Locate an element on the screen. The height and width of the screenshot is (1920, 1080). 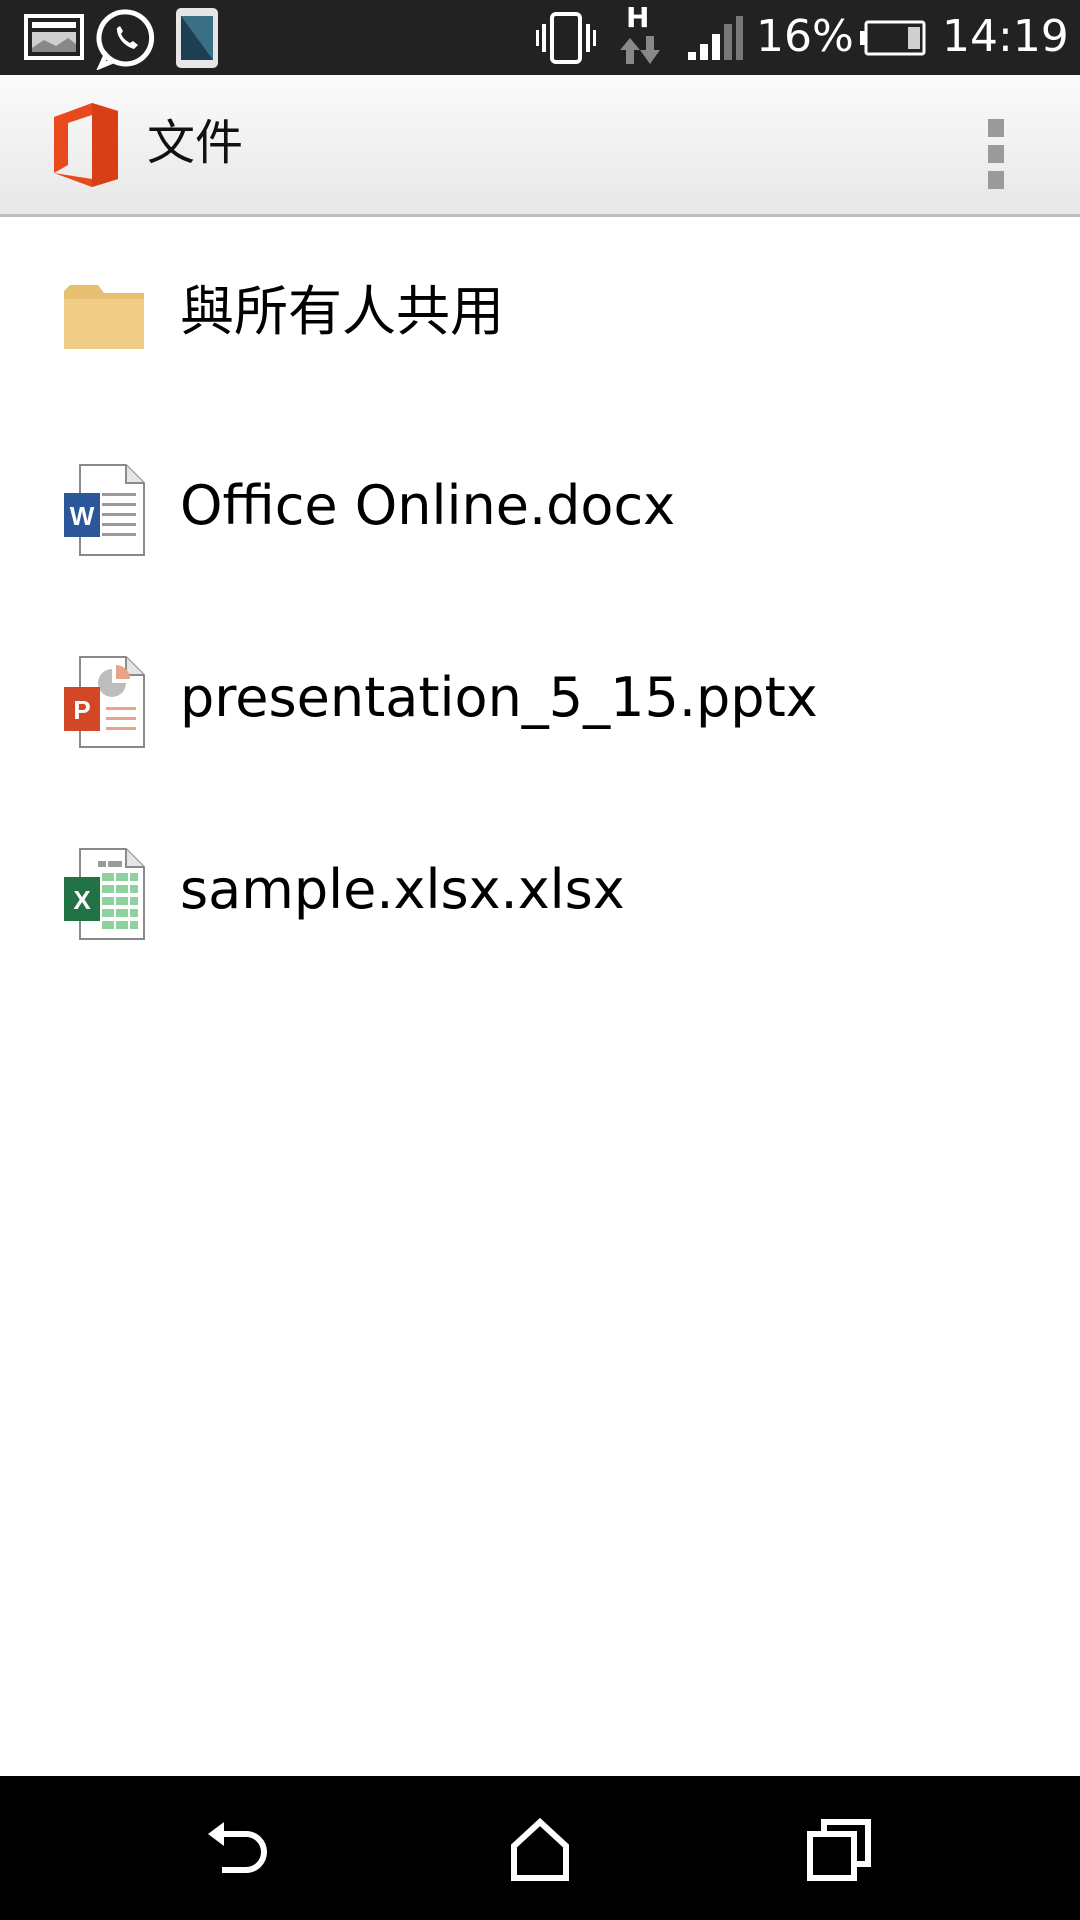
list-item: 與所有人共用 is located at coordinates (540, 313).